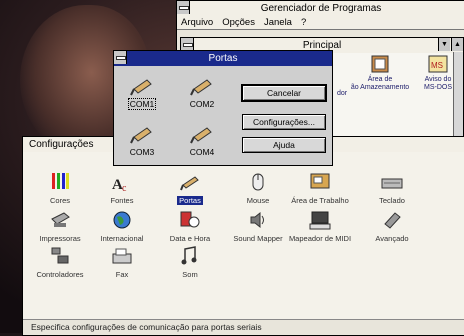  I want to click on svg-text: MS, so click(437, 65).